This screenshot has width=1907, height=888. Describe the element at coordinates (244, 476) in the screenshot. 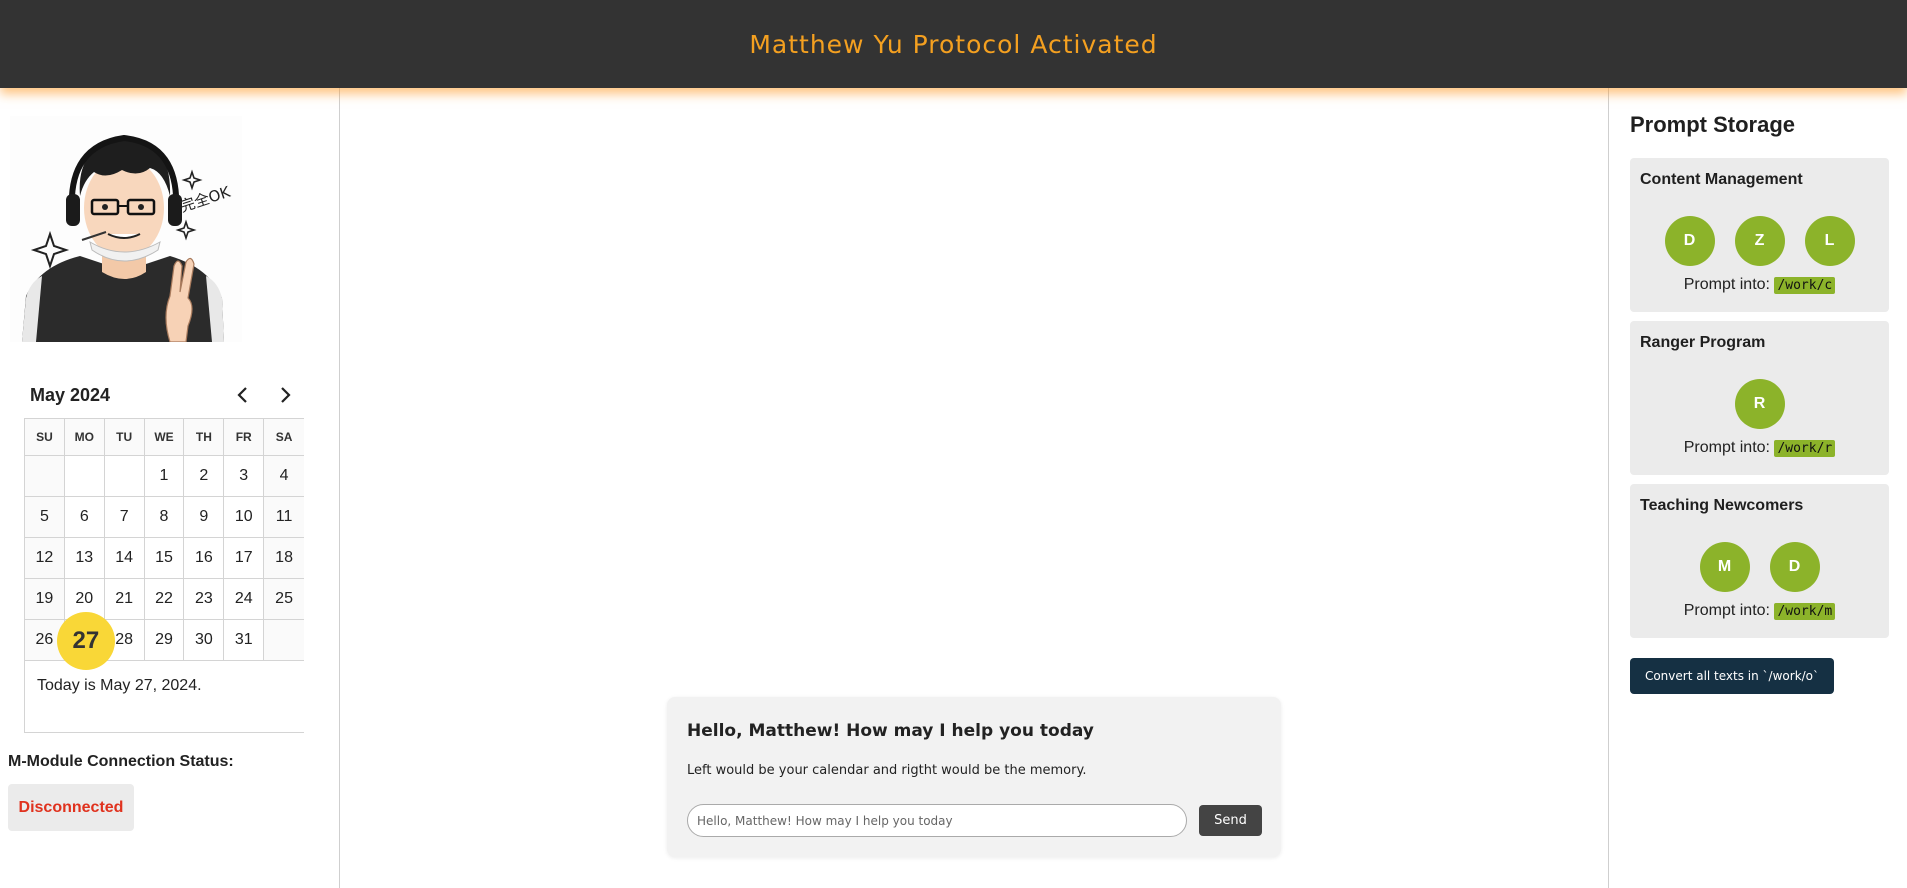

I see `calendar-day: 3` at that location.